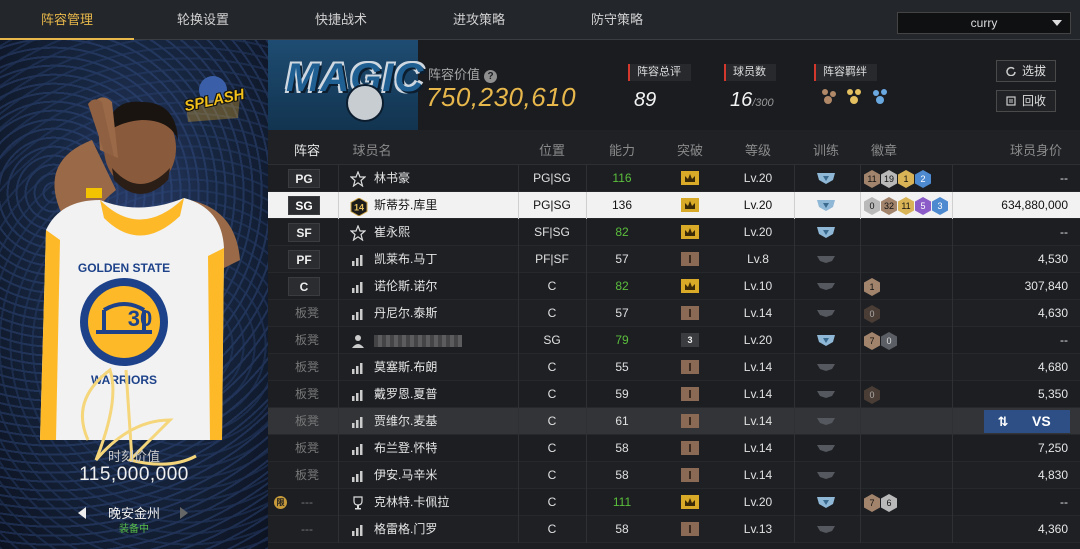  I want to click on player-ability: 116, so click(622, 178).